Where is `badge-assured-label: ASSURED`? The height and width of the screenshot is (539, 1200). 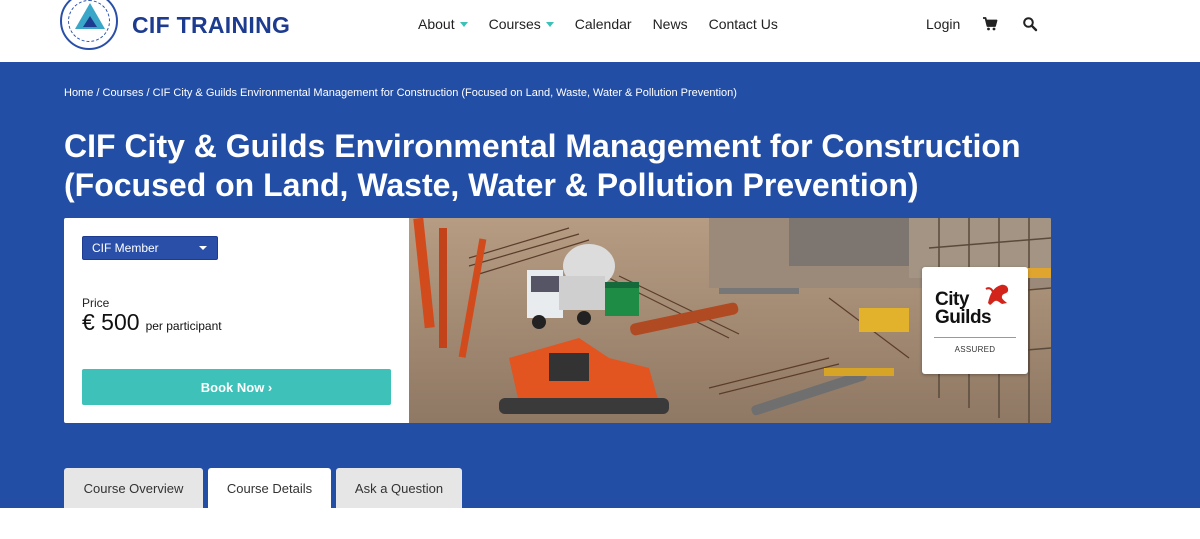
badge-assured-label: ASSURED is located at coordinates (975, 349).